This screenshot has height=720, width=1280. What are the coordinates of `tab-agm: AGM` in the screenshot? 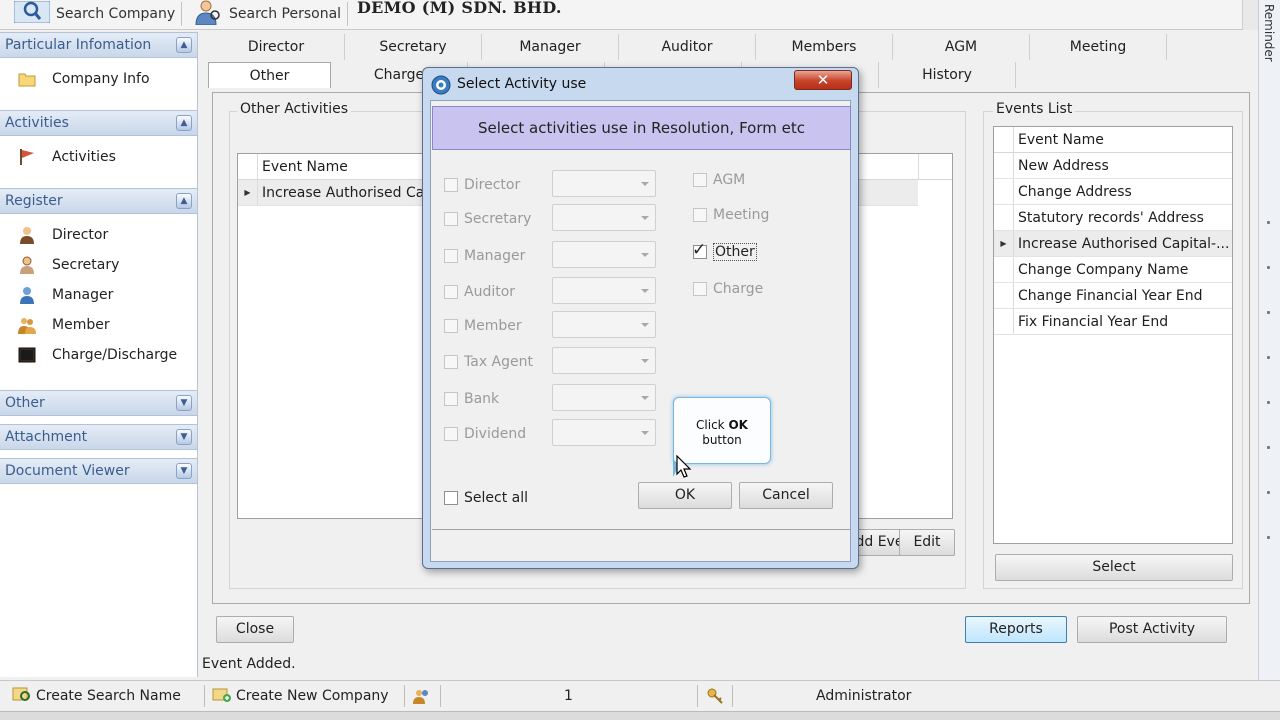 It's located at (961, 47).